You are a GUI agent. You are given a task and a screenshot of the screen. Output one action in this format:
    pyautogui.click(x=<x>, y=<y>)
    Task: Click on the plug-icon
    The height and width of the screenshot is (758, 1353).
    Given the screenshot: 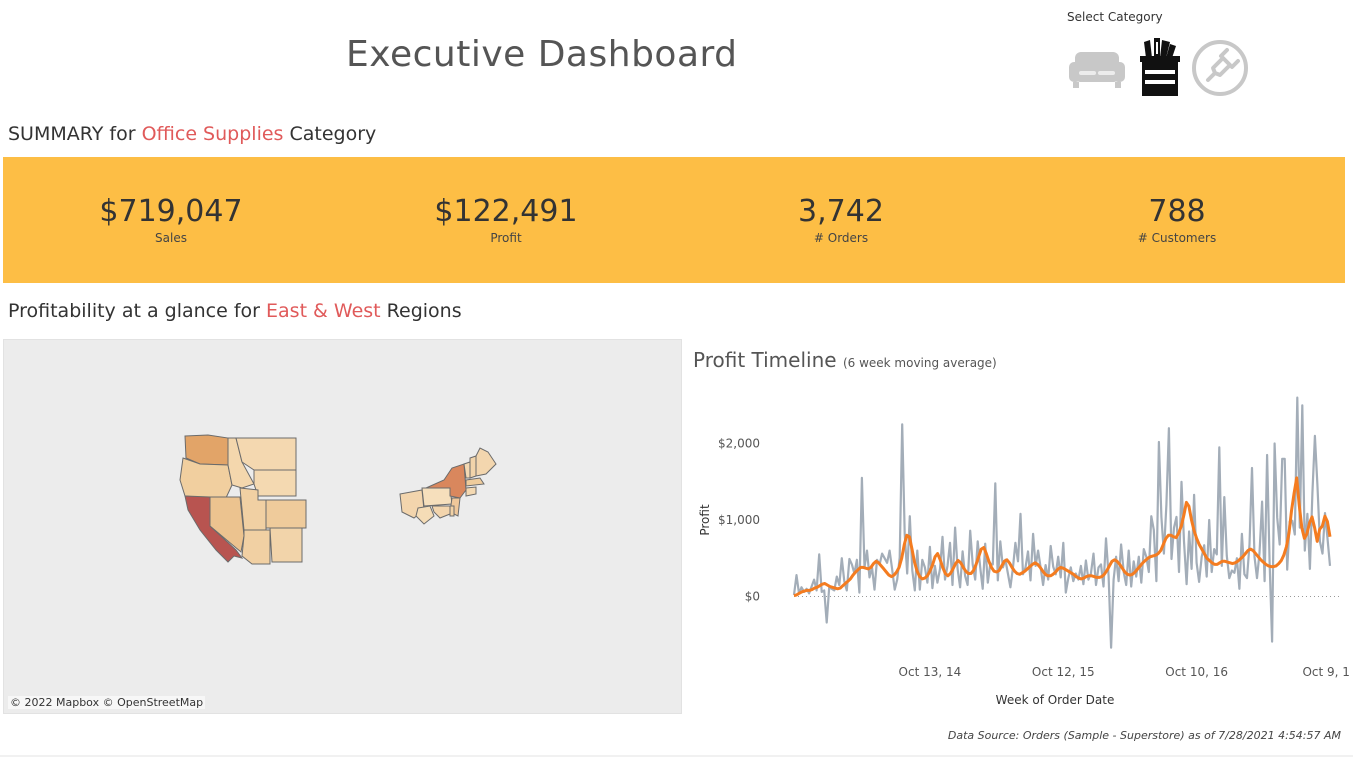 What is the action you would take?
    pyautogui.click(x=1220, y=68)
    